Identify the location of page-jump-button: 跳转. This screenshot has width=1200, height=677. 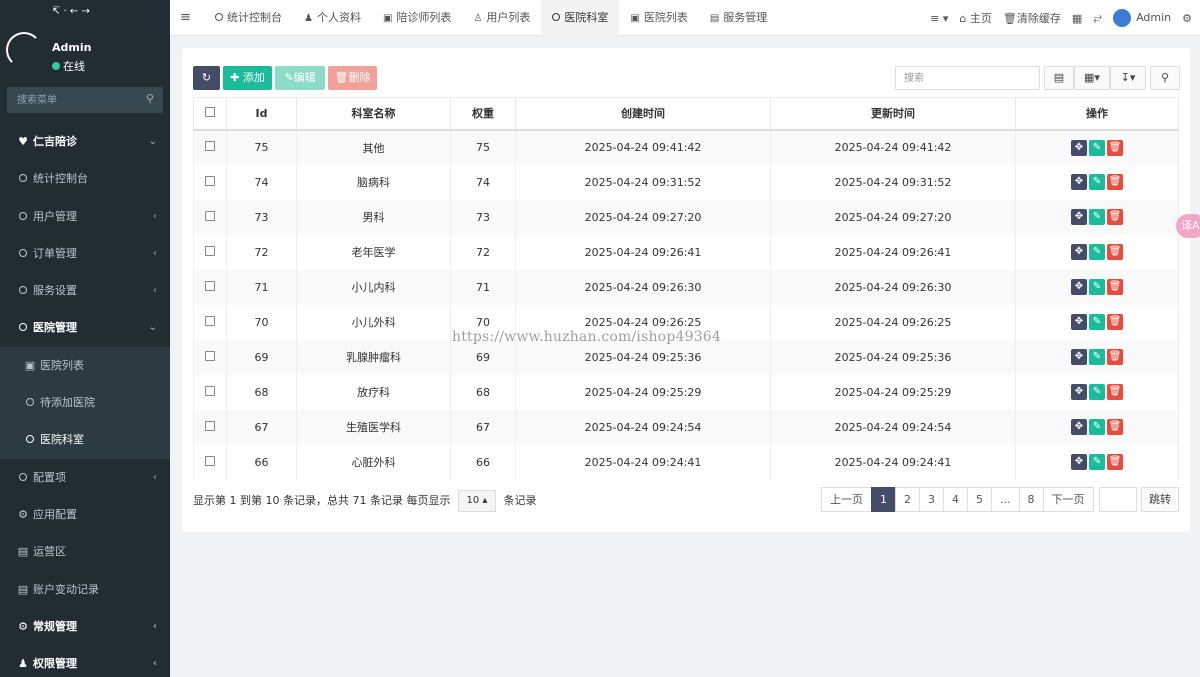
(1160, 499).